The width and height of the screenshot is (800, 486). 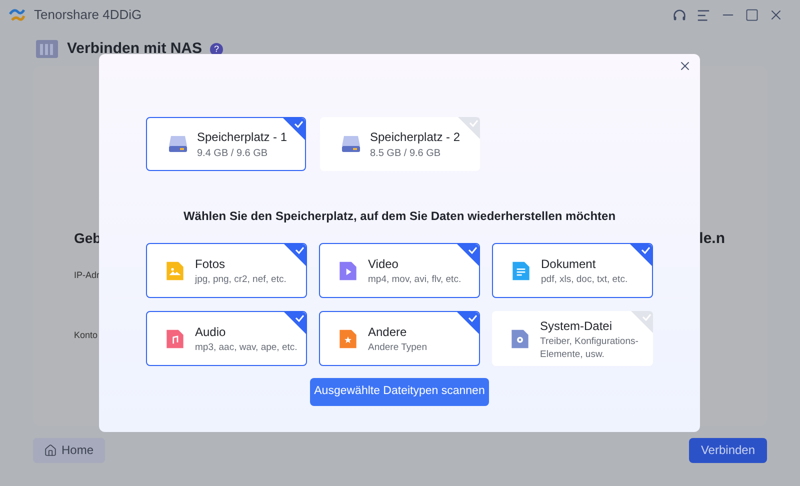 I want to click on file-type-card: Fotos jpg, png, cr2, nef, etc., so click(x=226, y=270).